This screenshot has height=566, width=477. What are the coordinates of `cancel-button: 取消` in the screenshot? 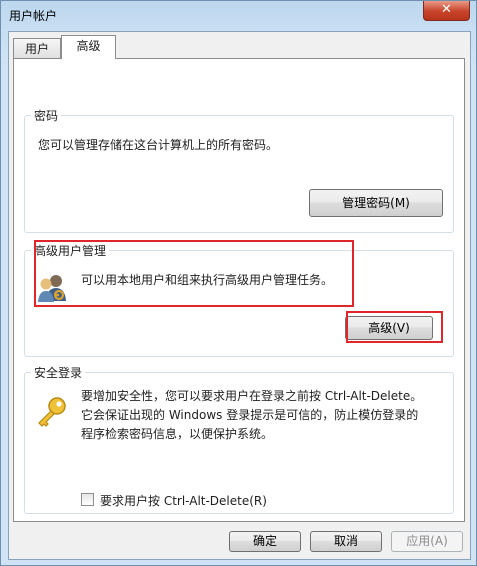 It's located at (346, 541).